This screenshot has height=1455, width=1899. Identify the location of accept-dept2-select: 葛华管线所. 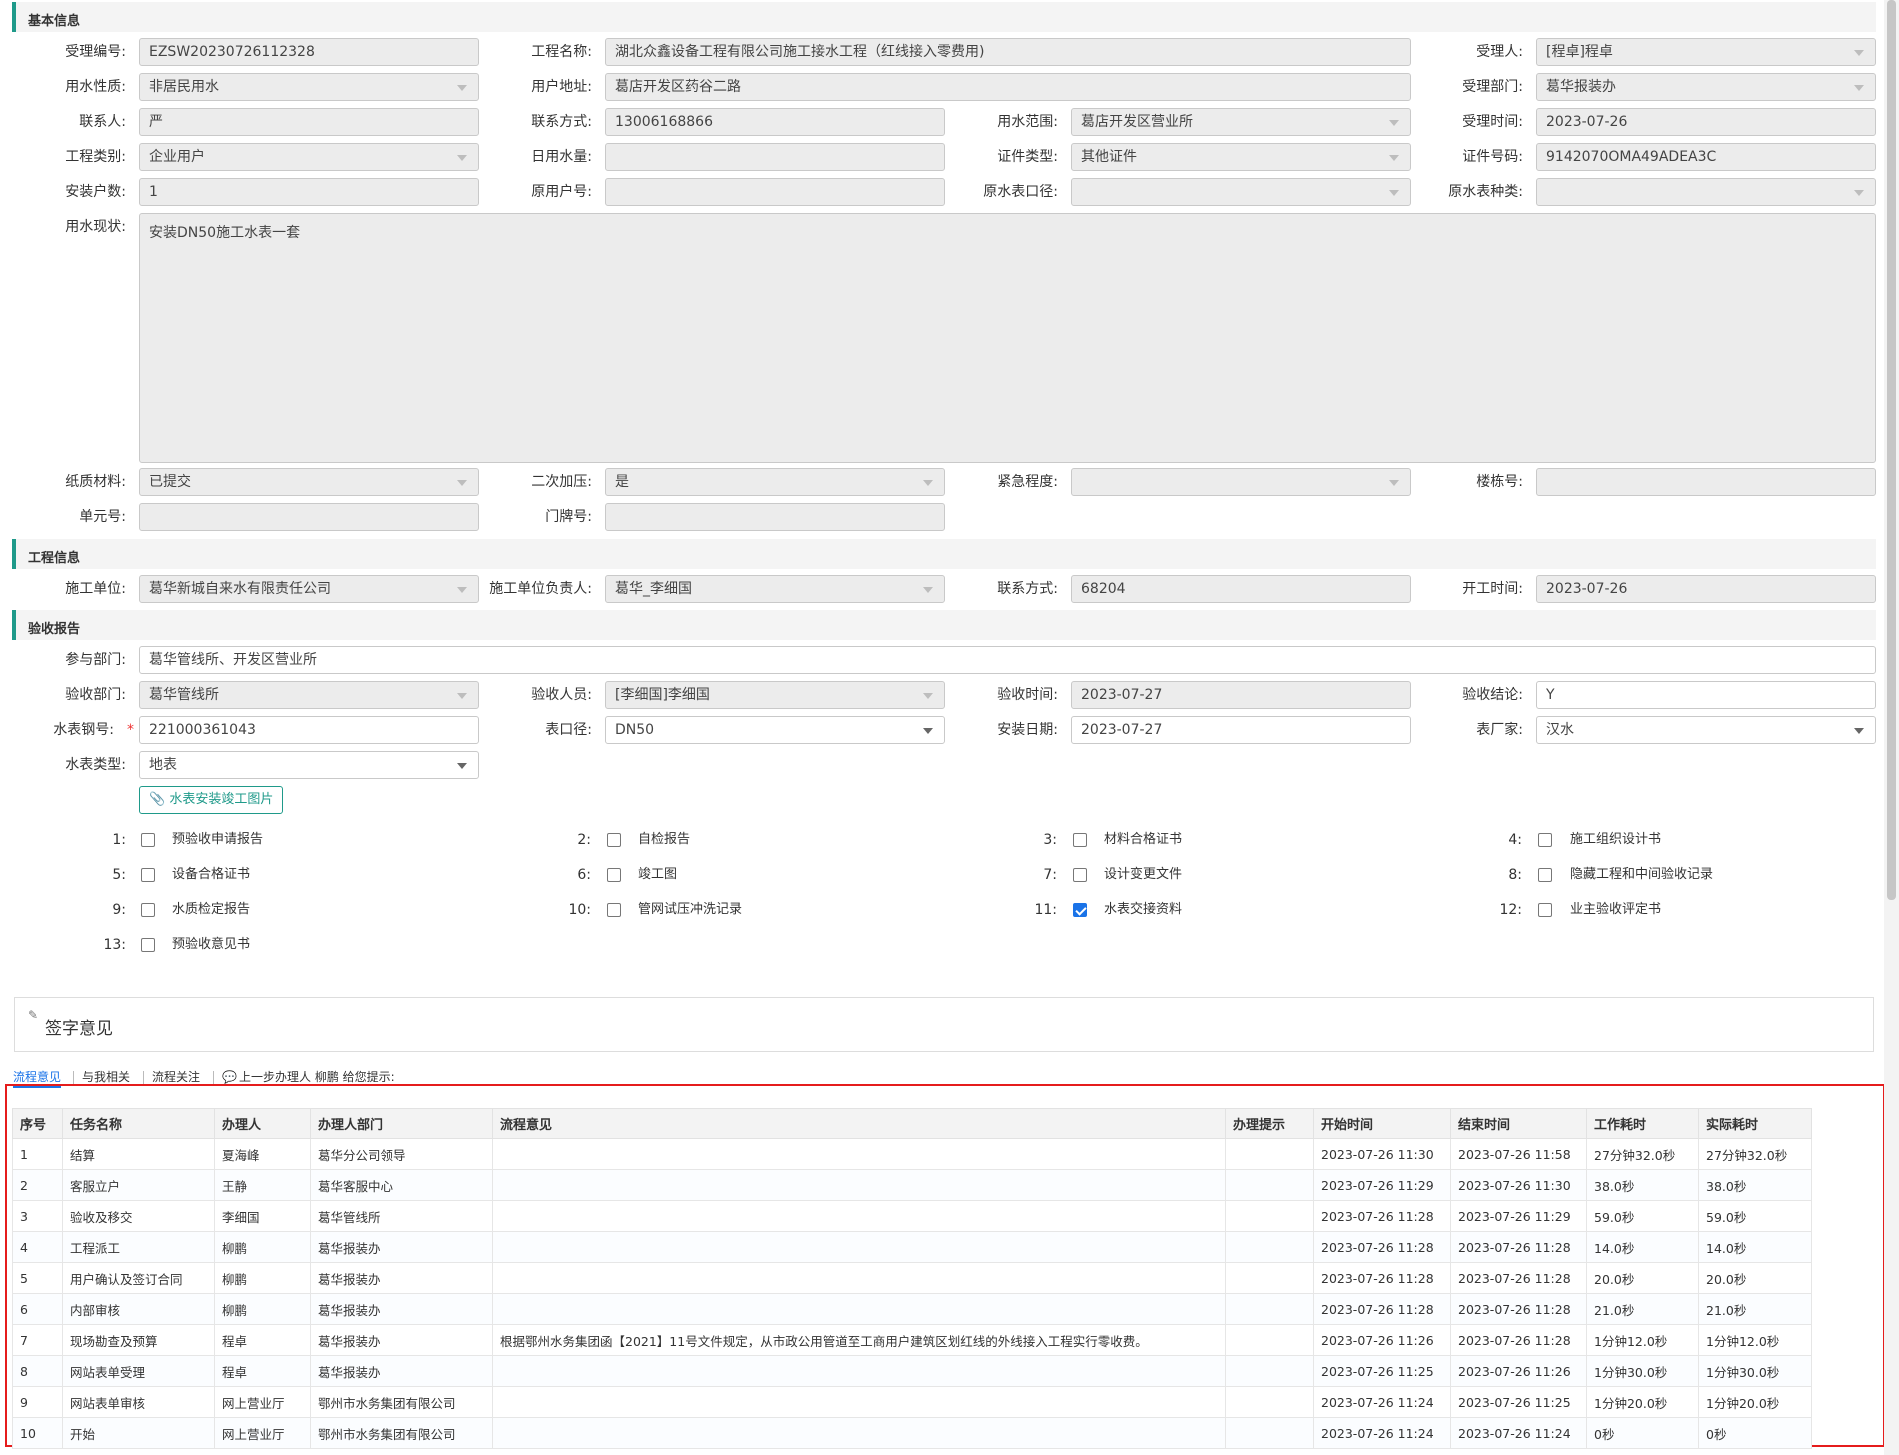
(309, 695).